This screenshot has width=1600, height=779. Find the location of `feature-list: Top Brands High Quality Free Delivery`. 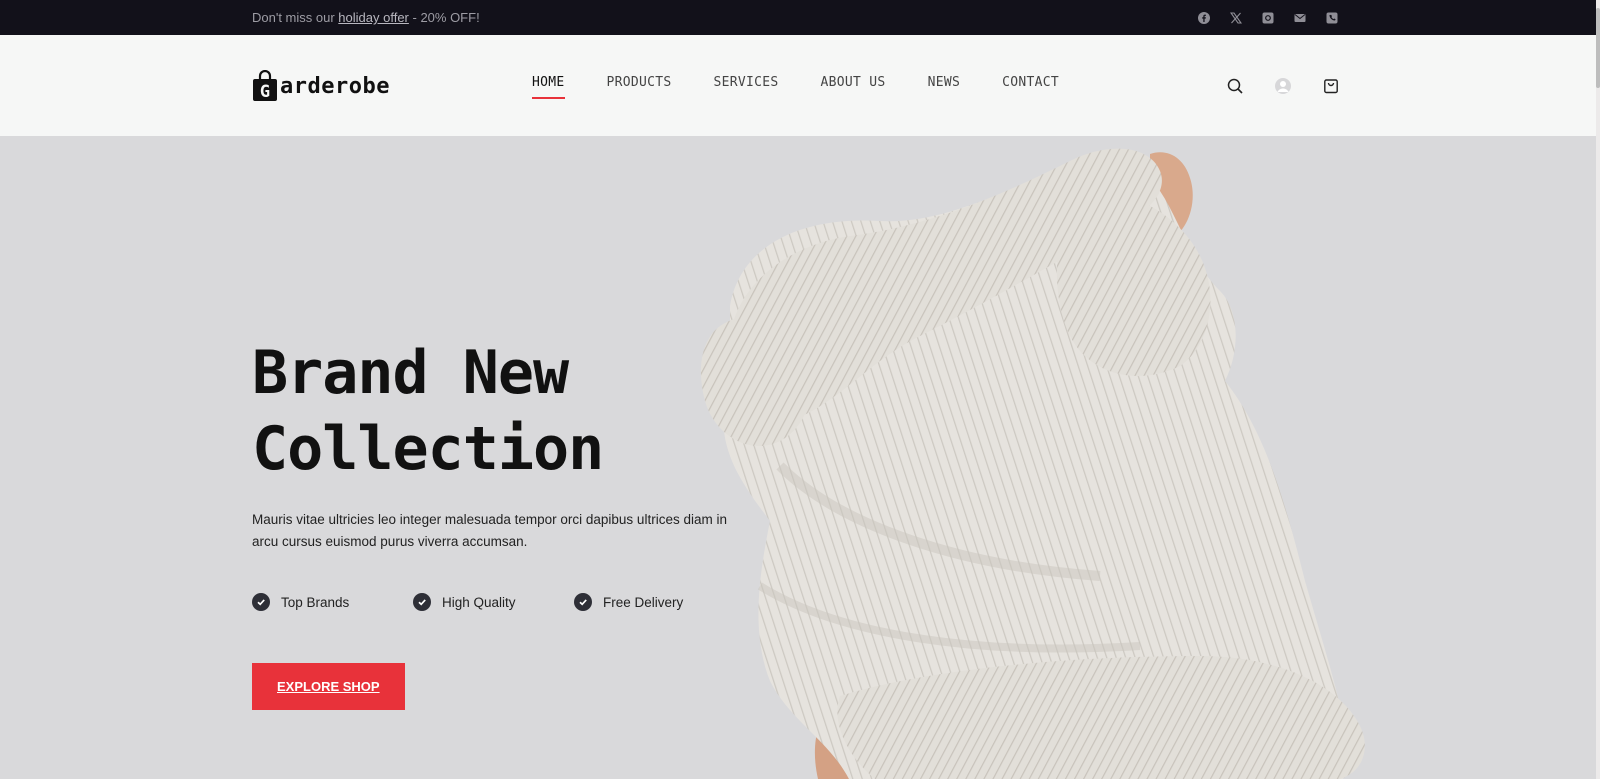

feature-list: Top Brands High Quality Free Delivery is located at coordinates (497, 602).